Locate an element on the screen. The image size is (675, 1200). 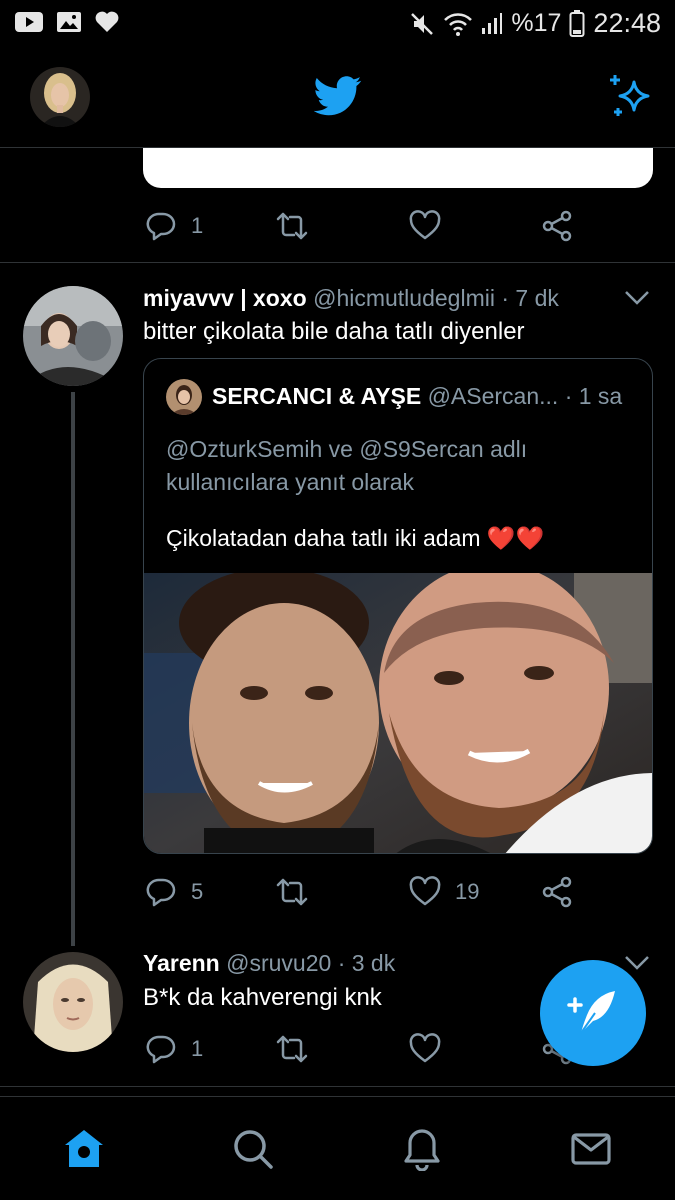
author-handle: @hicmutludeglmii is located at coordinates (404, 298).